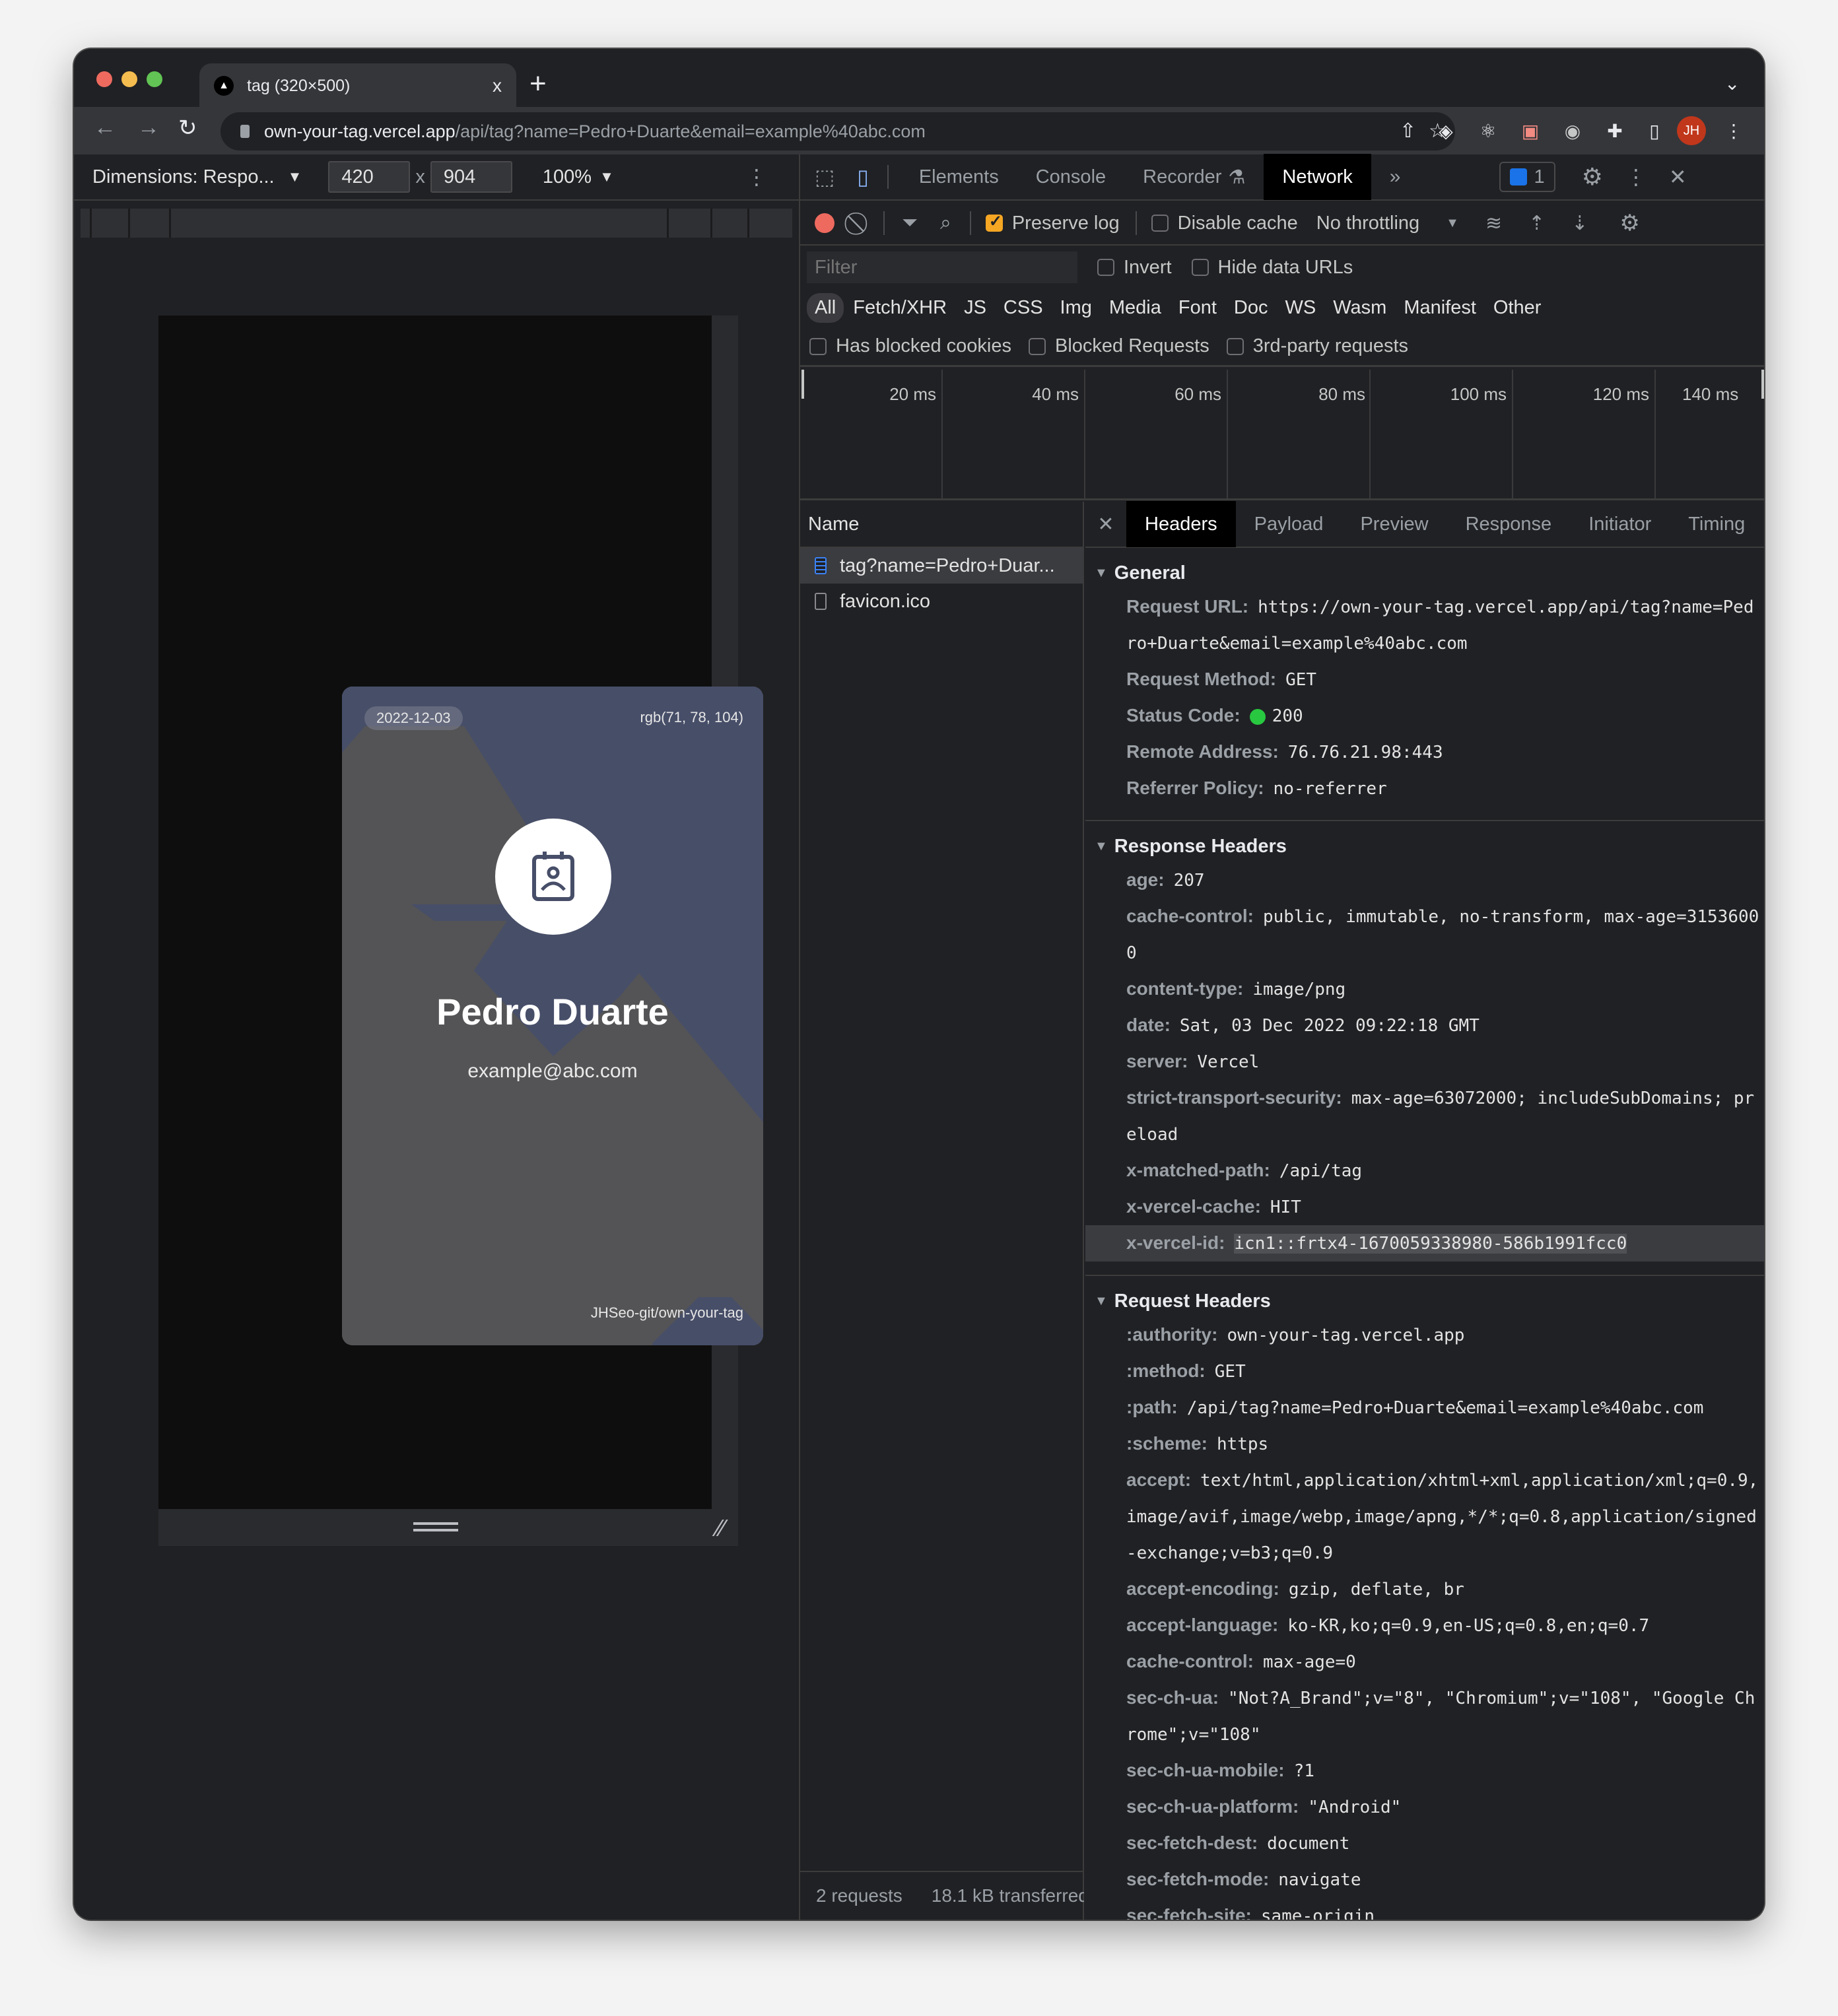 Image resolution: width=1838 pixels, height=2016 pixels. Describe the element at coordinates (1106, 267) in the screenshot. I see `invert-check` at that location.